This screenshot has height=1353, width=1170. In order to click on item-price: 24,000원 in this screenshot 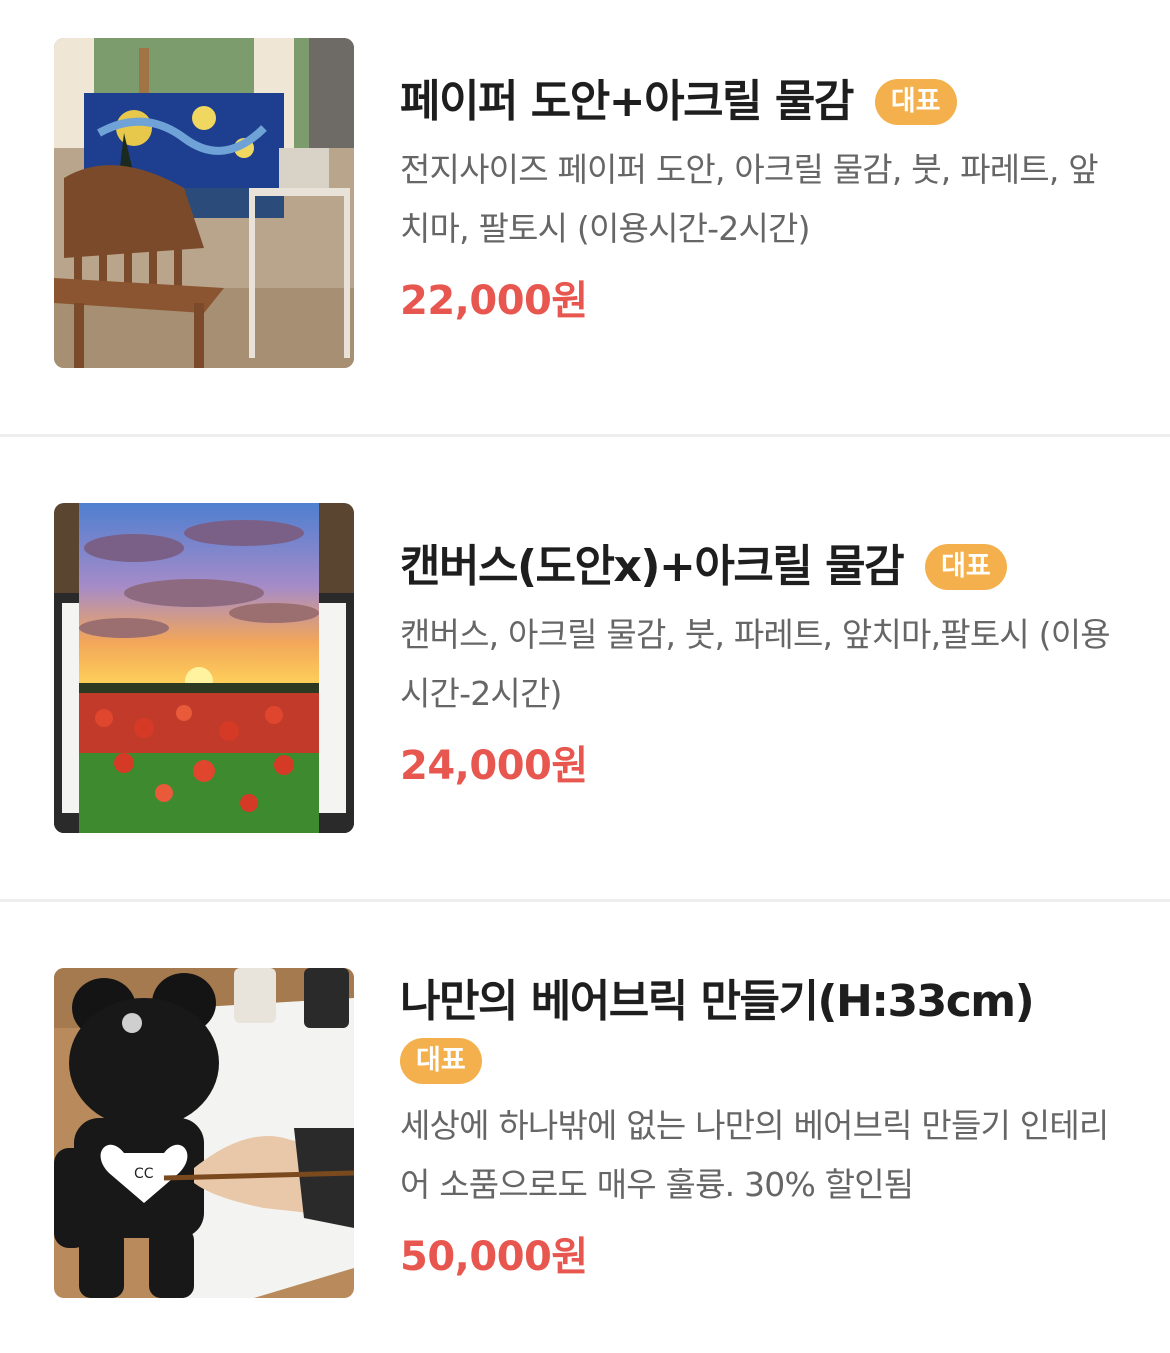, I will do `click(494, 766)`.